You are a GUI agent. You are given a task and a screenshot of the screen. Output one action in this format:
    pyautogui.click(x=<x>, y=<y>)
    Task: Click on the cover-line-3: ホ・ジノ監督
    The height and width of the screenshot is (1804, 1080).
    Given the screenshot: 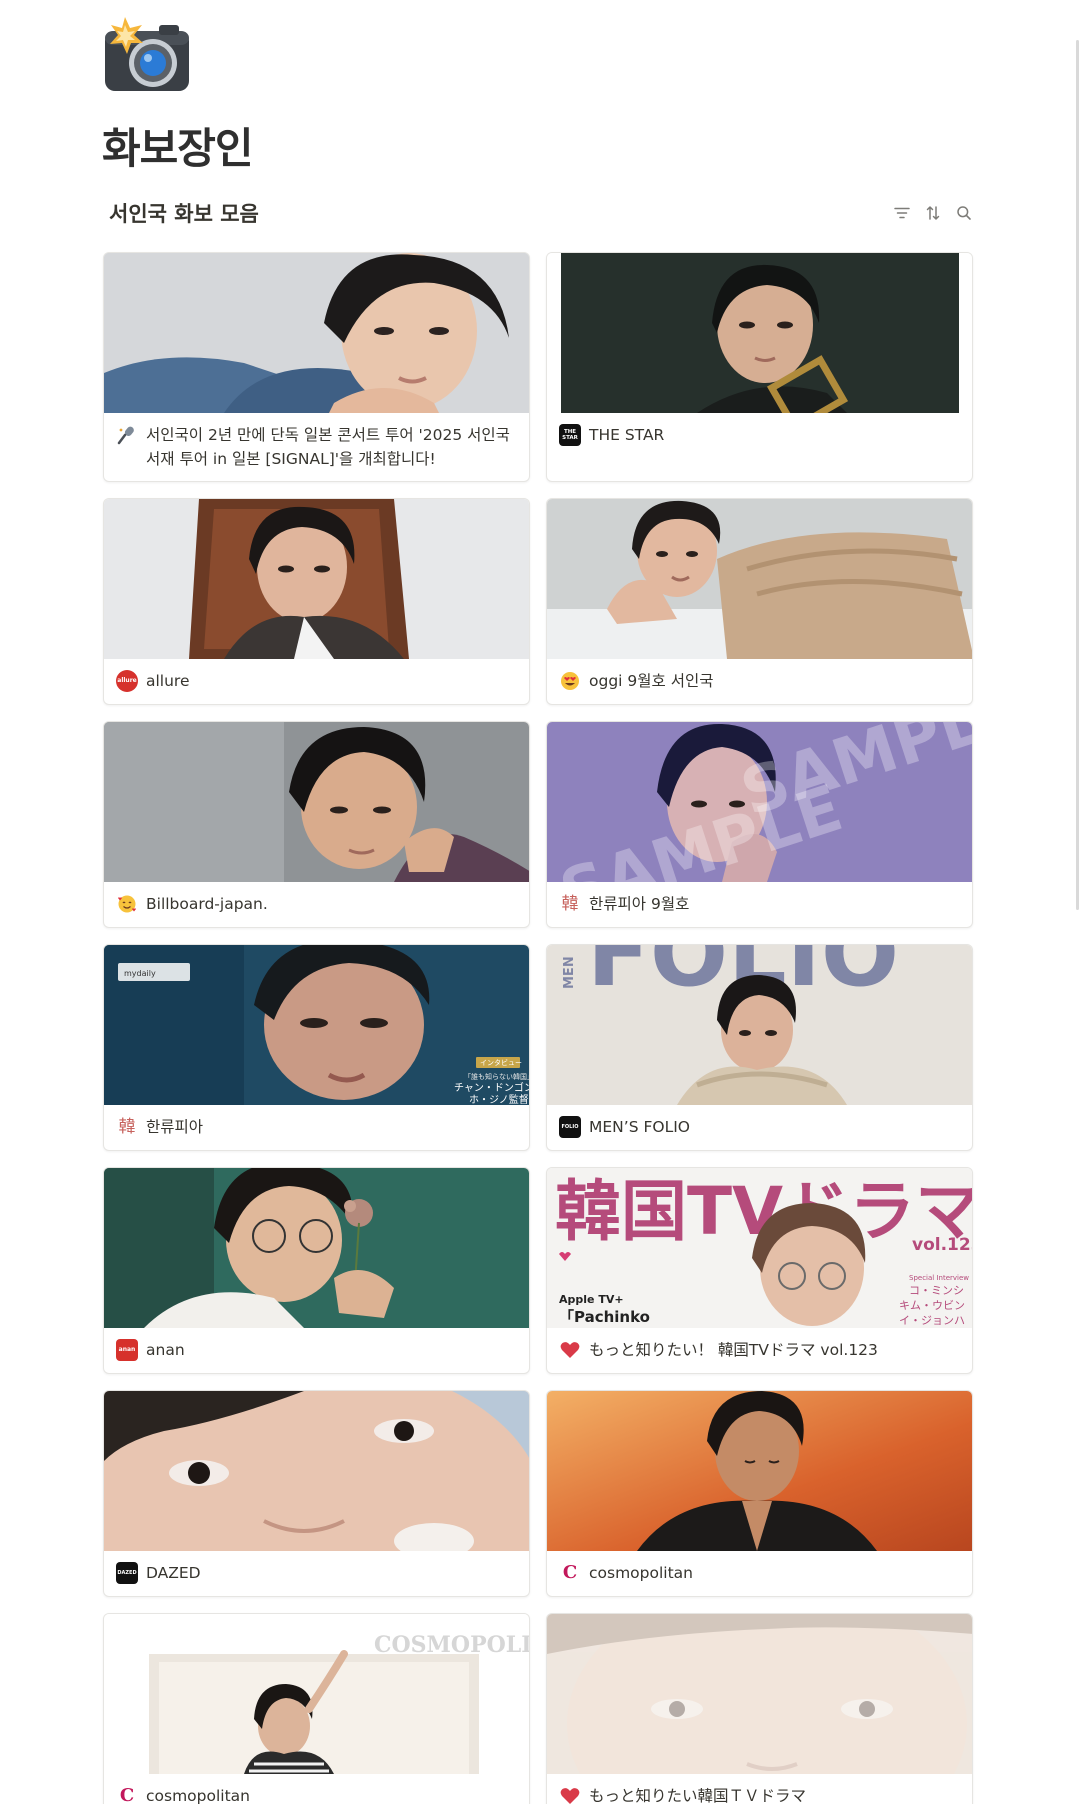 What is the action you would take?
    pyautogui.click(x=499, y=1099)
    